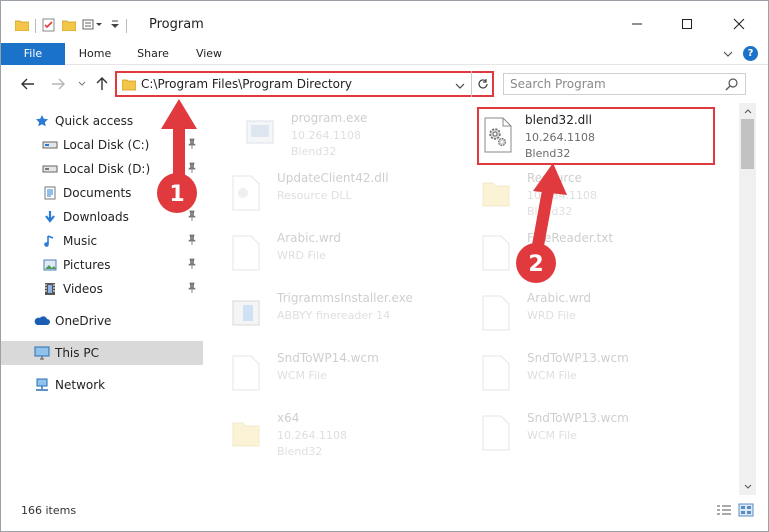 The height and width of the screenshot is (532, 769). Describe the element at coordinates (581, 253) in the screenshot. I see `file-item-finereader-txt: FineReader.txt Text` at that location.